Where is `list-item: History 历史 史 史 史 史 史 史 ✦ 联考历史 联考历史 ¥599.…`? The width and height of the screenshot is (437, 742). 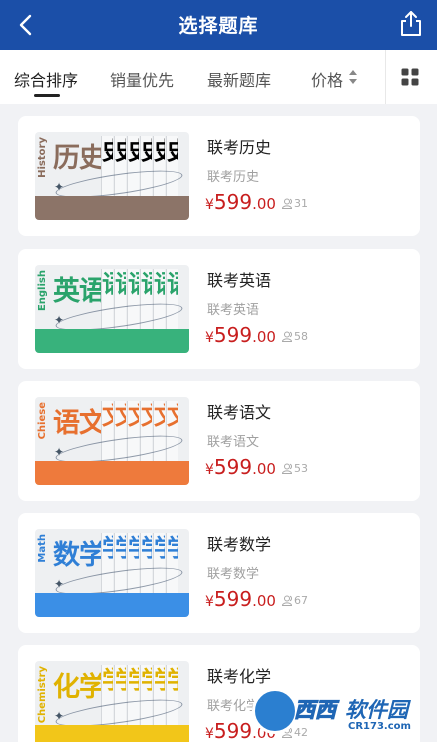 list-item: History 历史 史 史 史 史 史 史 ✦ 联考历史 联考历史 ¥599.… is located at coordinates (219, 176).